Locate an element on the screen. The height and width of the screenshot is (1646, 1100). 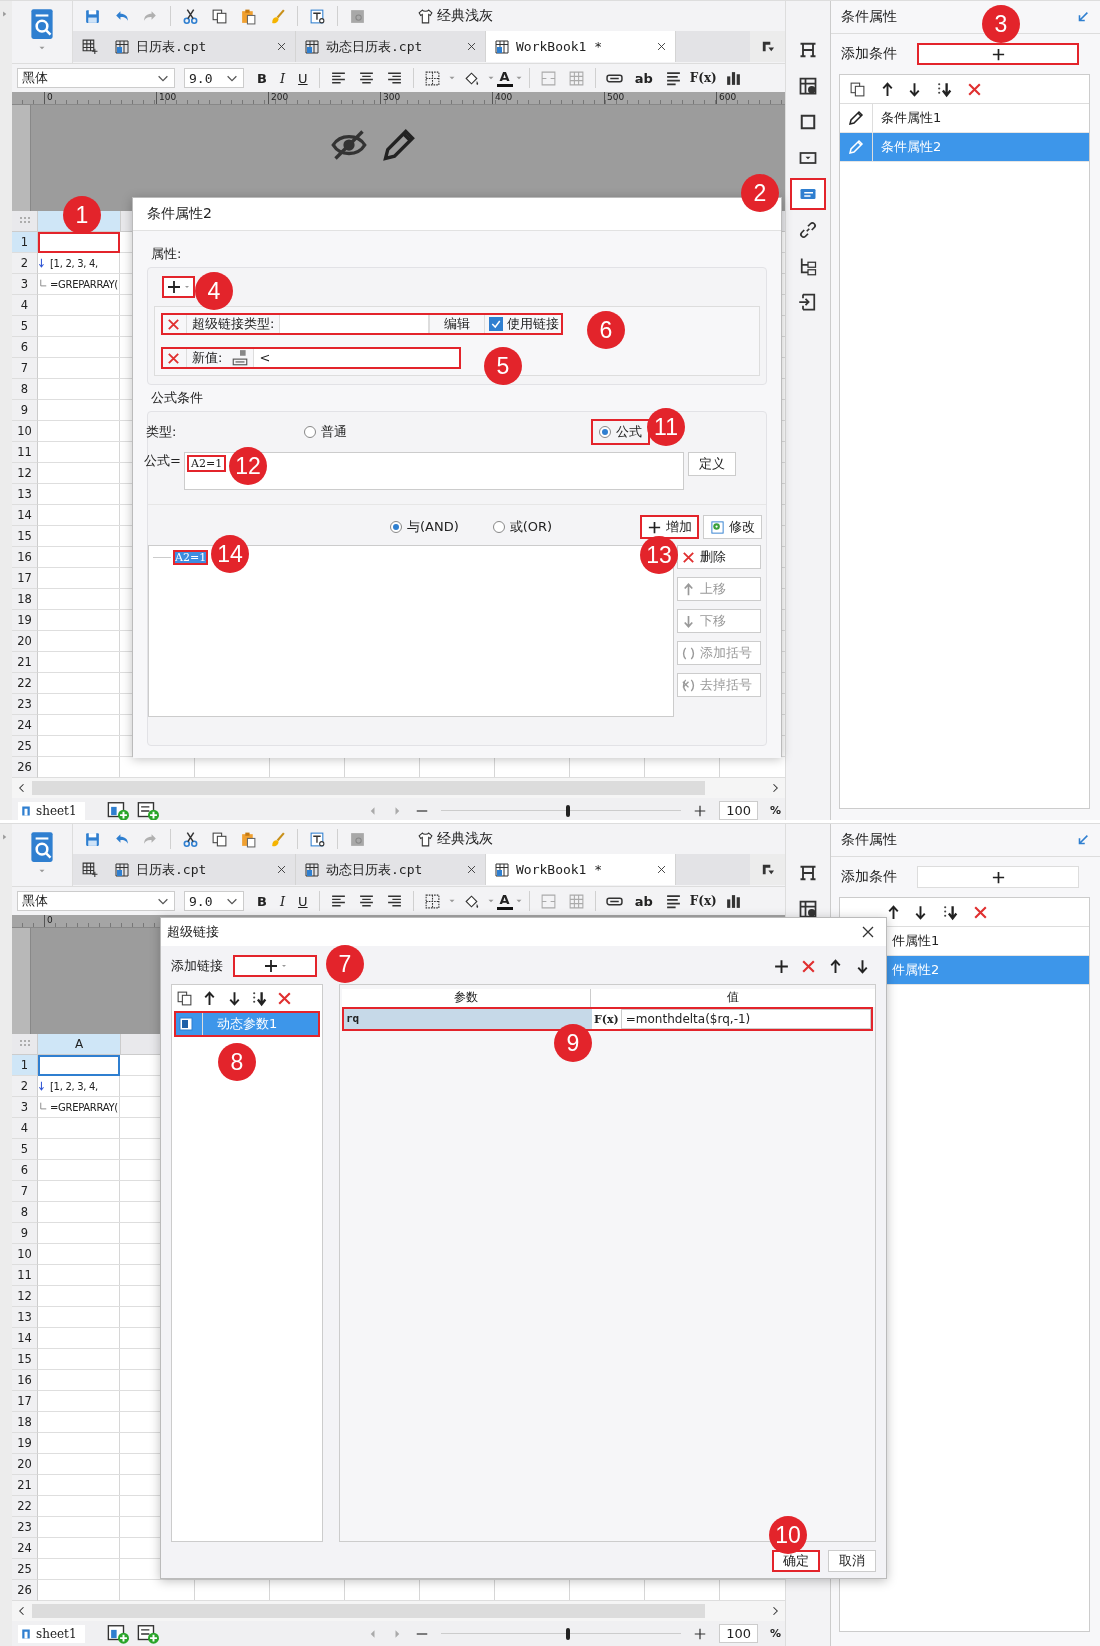
row-number: 8 is located at coordinates (25, 389).